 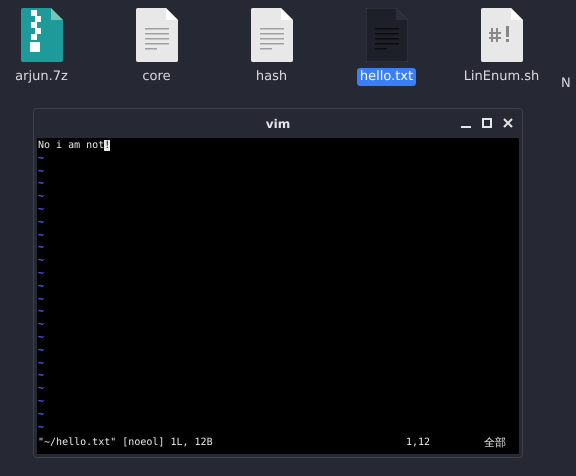 What do you see at coordinates (501, 35) in the screenshot?
I see `script-file-icon` at bounding box center [501, 35].